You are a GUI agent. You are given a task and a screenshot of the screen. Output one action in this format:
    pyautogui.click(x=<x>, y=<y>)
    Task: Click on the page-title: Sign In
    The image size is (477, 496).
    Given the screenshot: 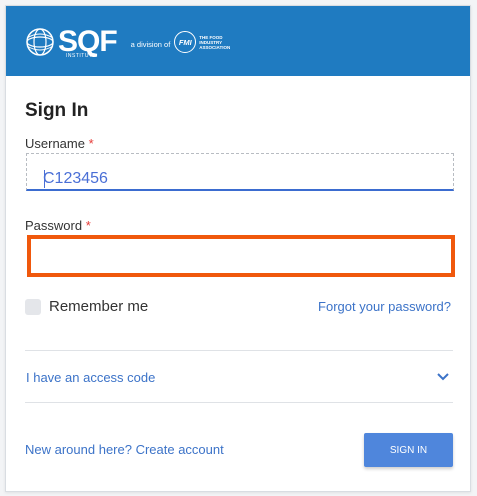 What is the action you would take?
    pyautogui.click(x=57, y=110)
    